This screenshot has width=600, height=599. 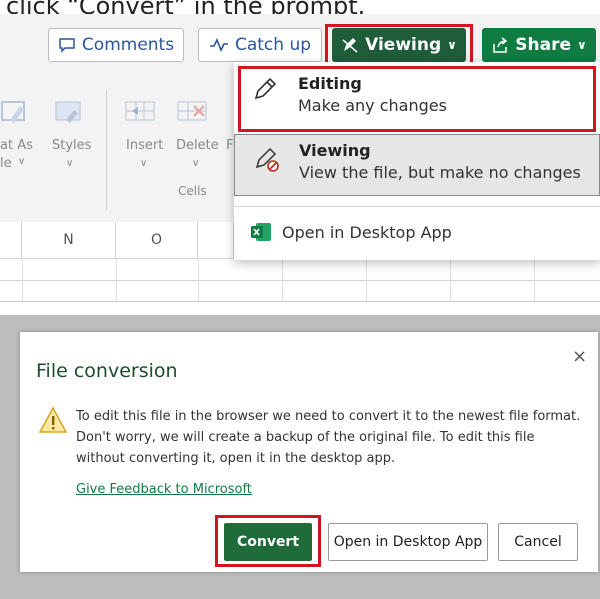 I want to click on share-label: Share, so click(x=543, y=45).